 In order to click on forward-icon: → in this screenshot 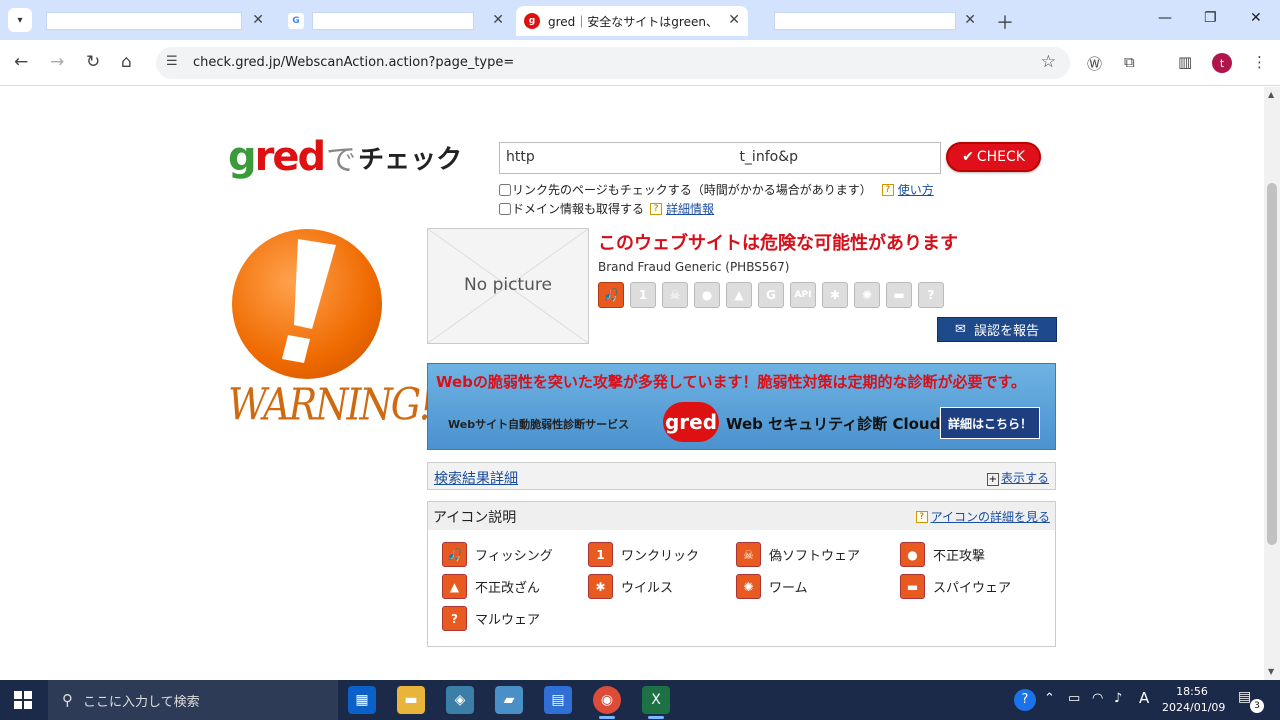, I will do `click(57, 62)`.